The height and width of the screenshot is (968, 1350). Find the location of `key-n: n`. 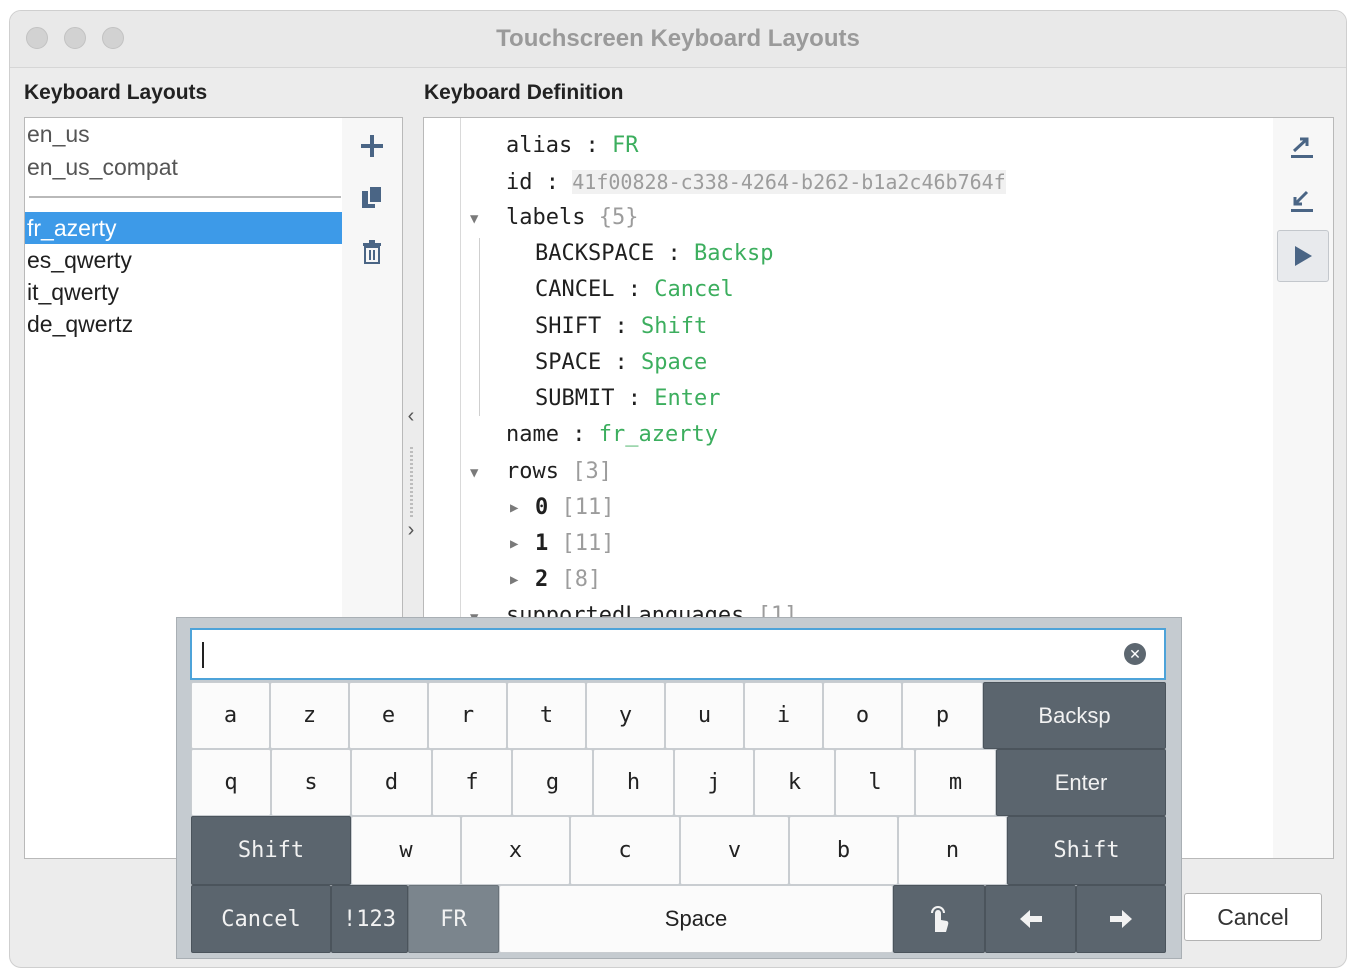

key-n: n is located at coordinates (952, 850).